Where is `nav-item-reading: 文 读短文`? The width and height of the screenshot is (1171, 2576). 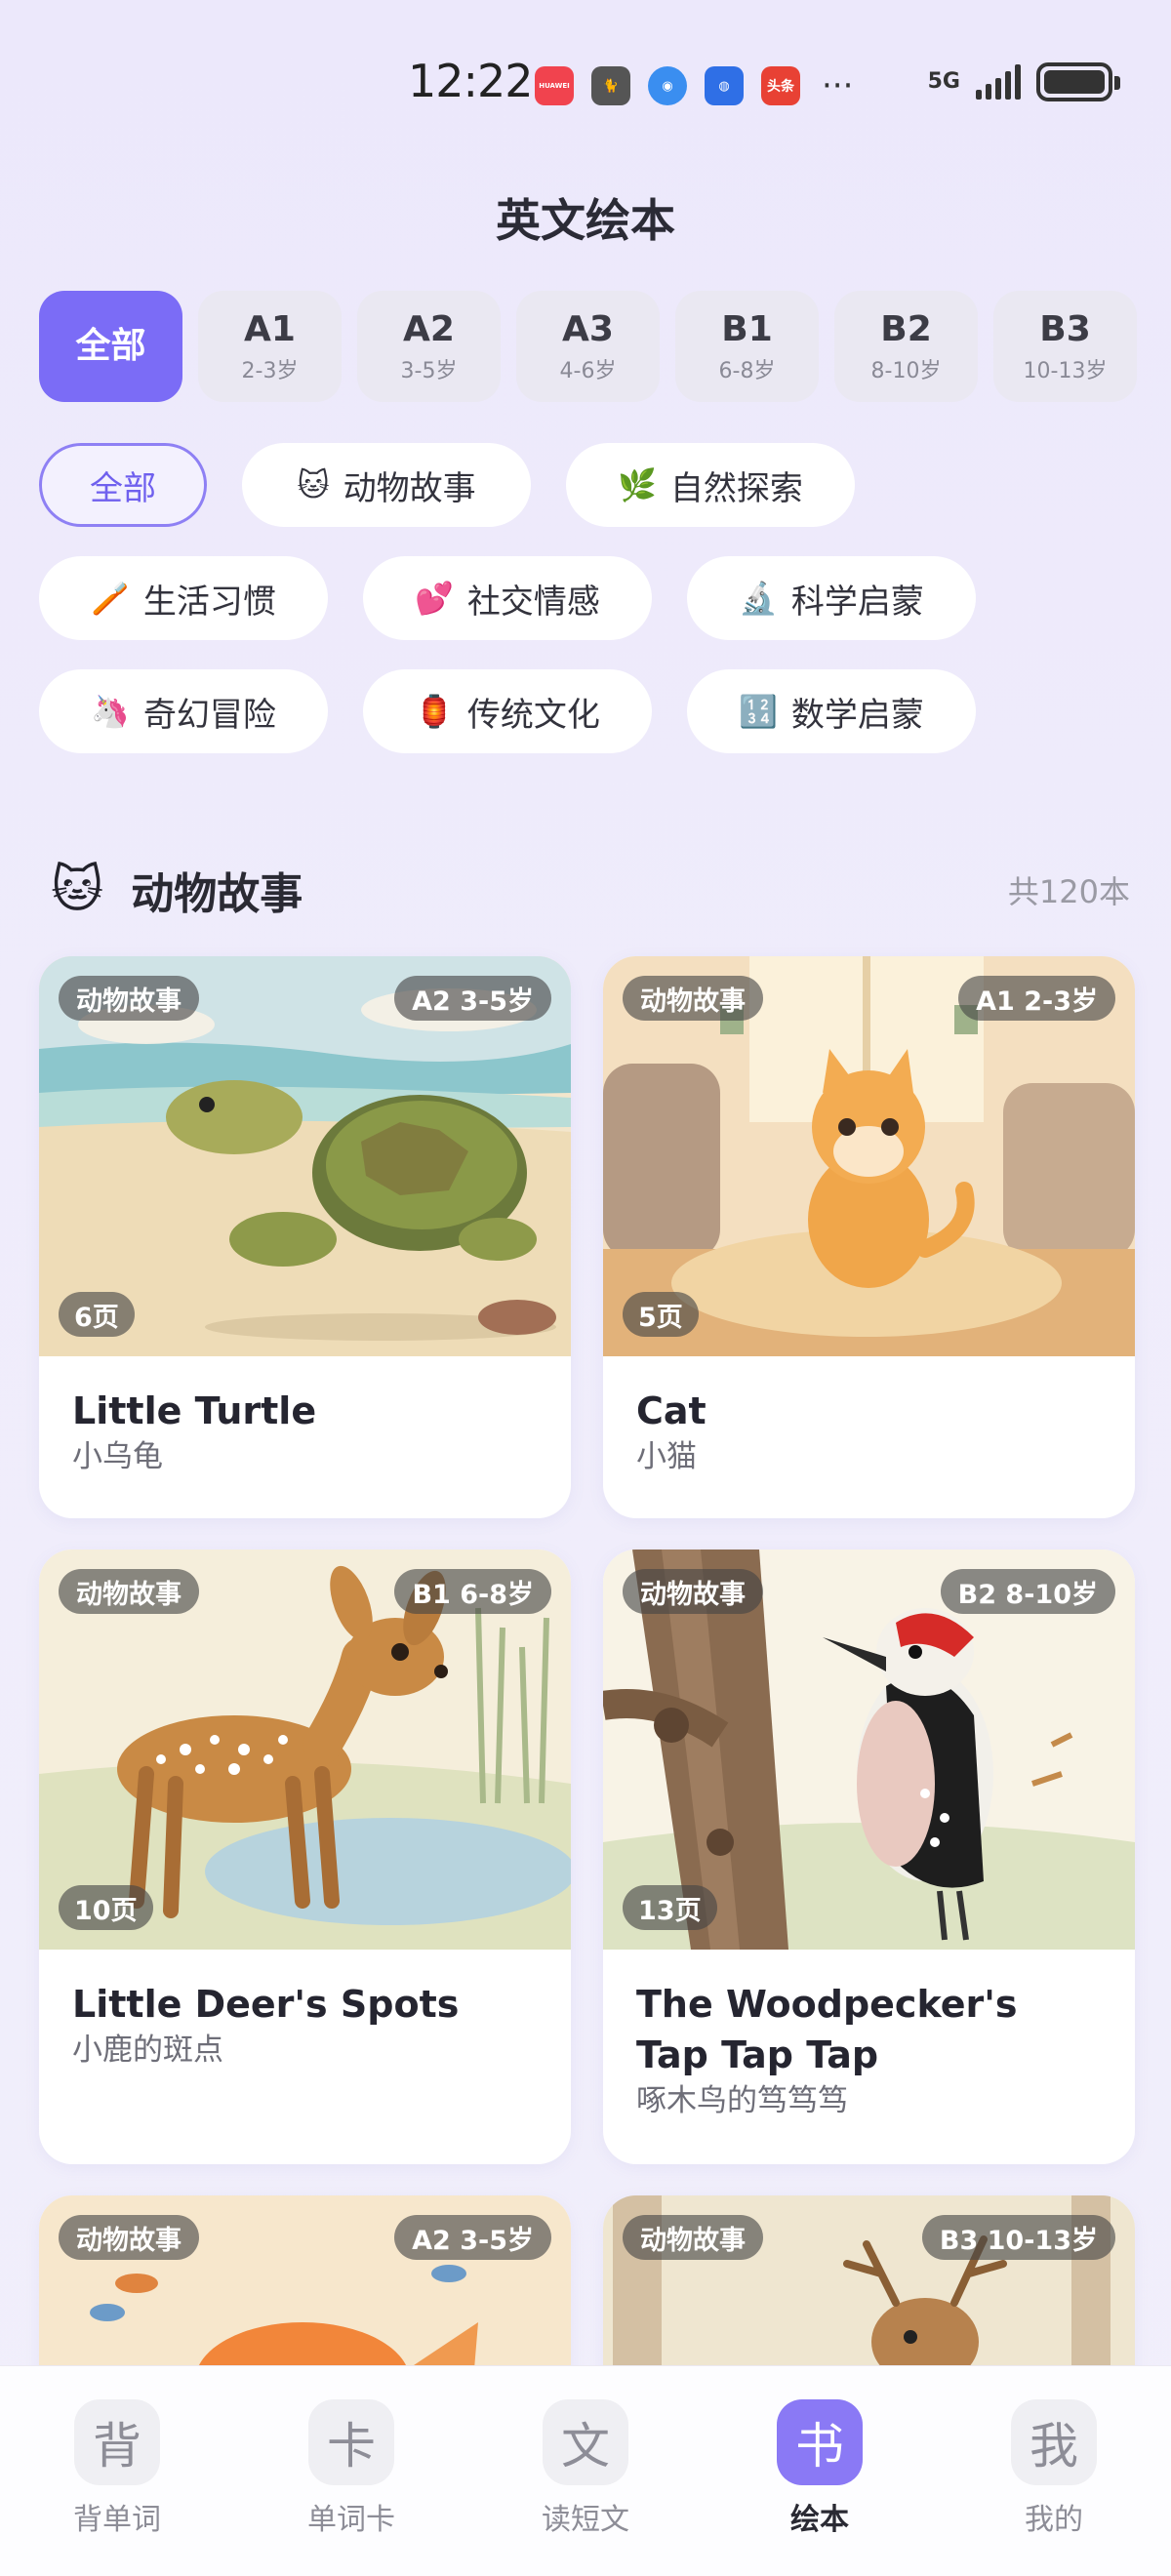
nav-item-reading: 文 读短文 is located at coordinates (585, 2471).